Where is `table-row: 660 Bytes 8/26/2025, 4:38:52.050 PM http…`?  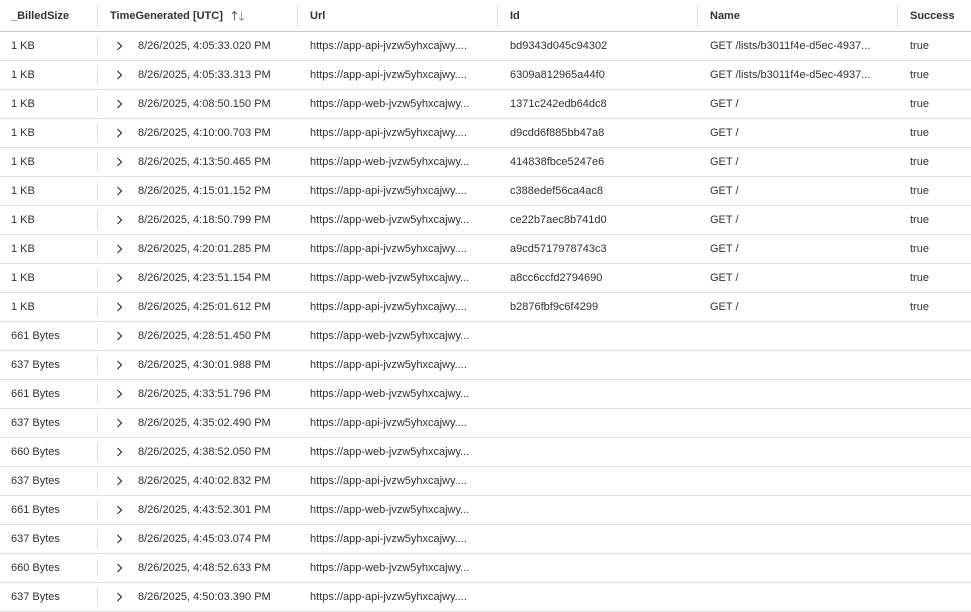
table-row: 660 Bytes 8/26/2025, 4:38:52.050 PM http… is located at coordinates (485, 452).